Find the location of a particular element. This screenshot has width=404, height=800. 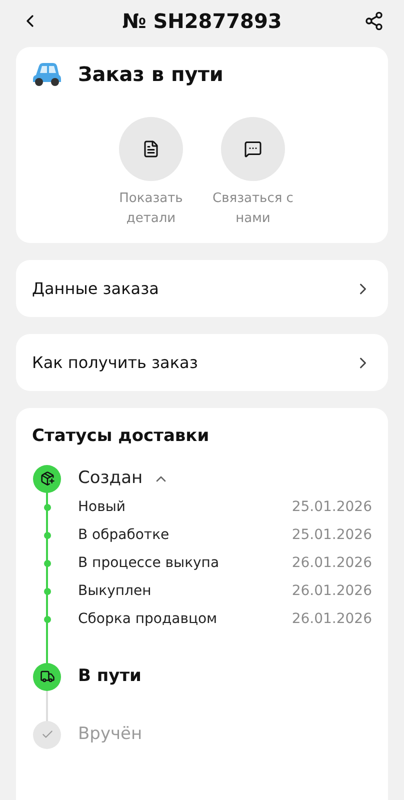

step-label: Новый is located at coordinates (102, 507).